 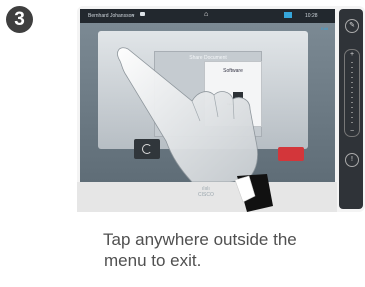 What do you see at coordinates (200, 239) in the screenshot?
I see `caption-line-1: Tap anywhere outside the` at bounding box center [200, 239].